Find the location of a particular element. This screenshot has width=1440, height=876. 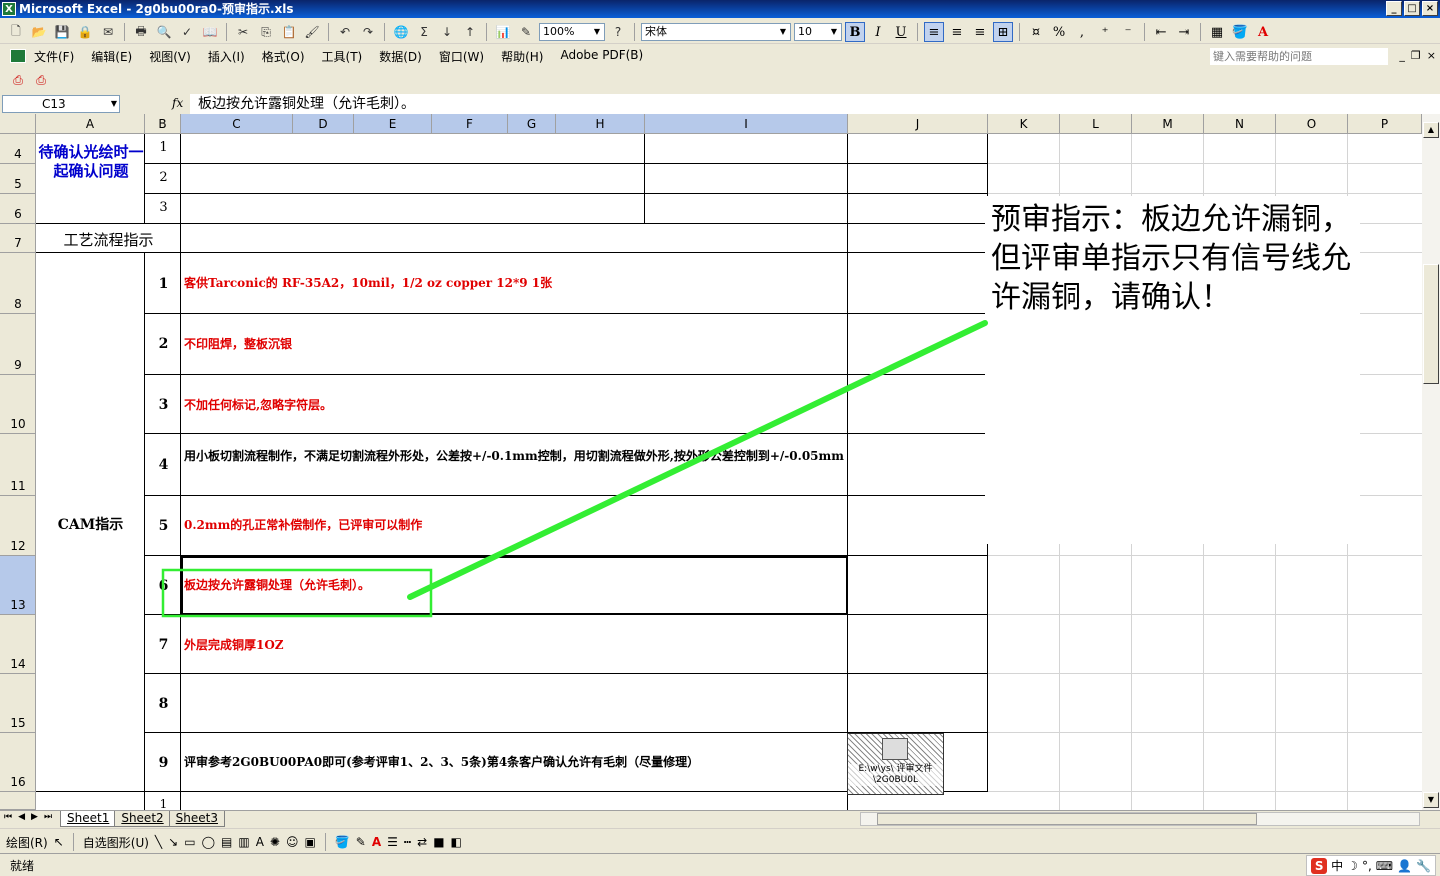

copy-icon: ⎘ is located at coordinates (266, 32).